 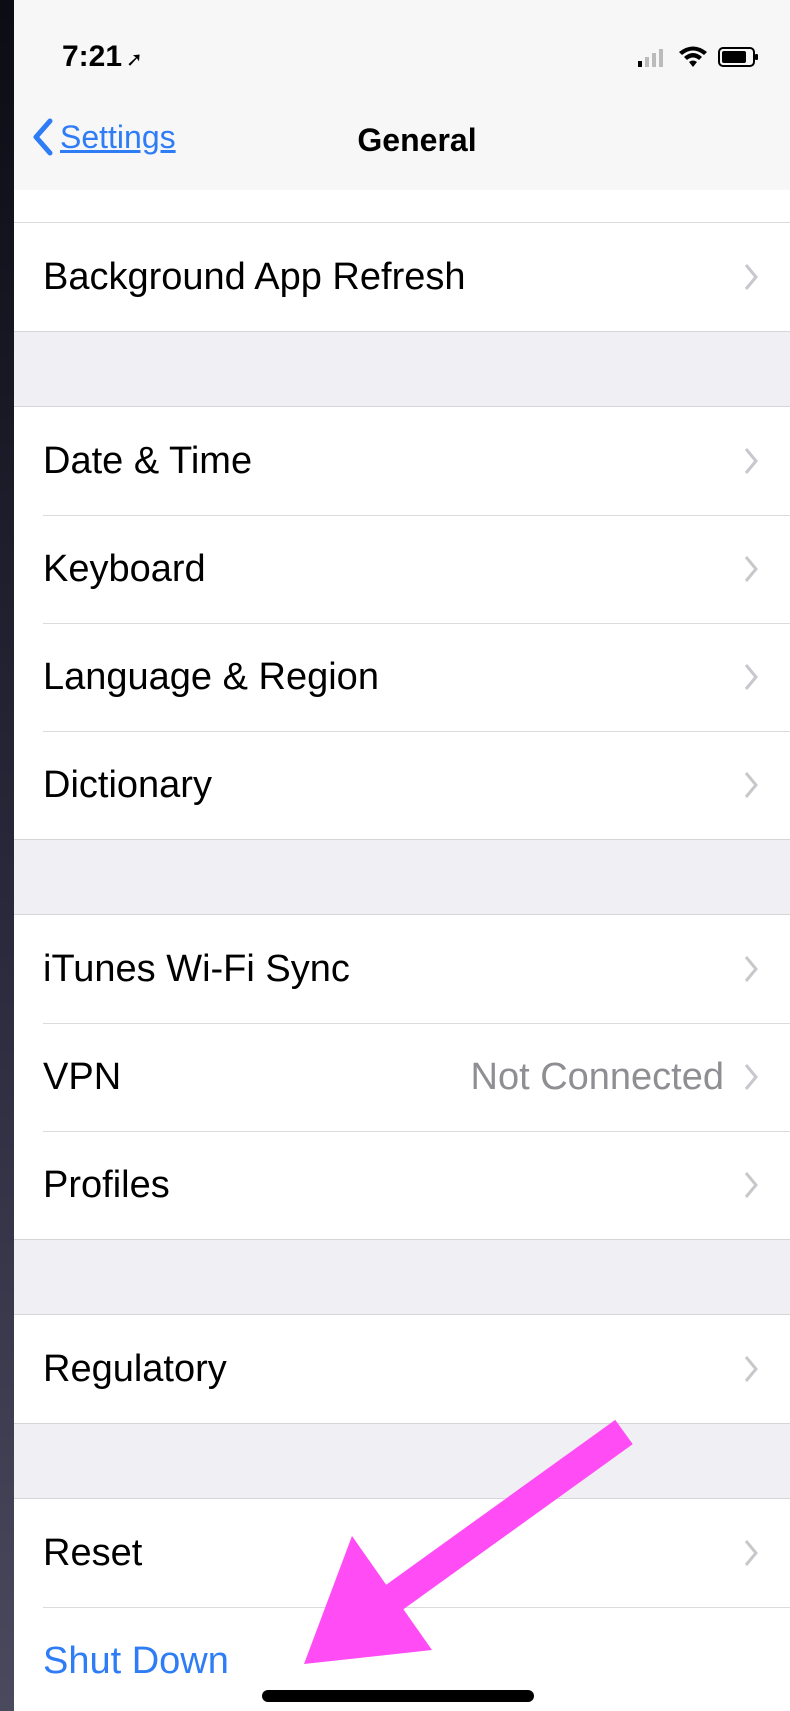 What do you see at coordinates (7, 855) in the screenshot?
I see `device-bezel-edge` at bounding box center [7, 855].